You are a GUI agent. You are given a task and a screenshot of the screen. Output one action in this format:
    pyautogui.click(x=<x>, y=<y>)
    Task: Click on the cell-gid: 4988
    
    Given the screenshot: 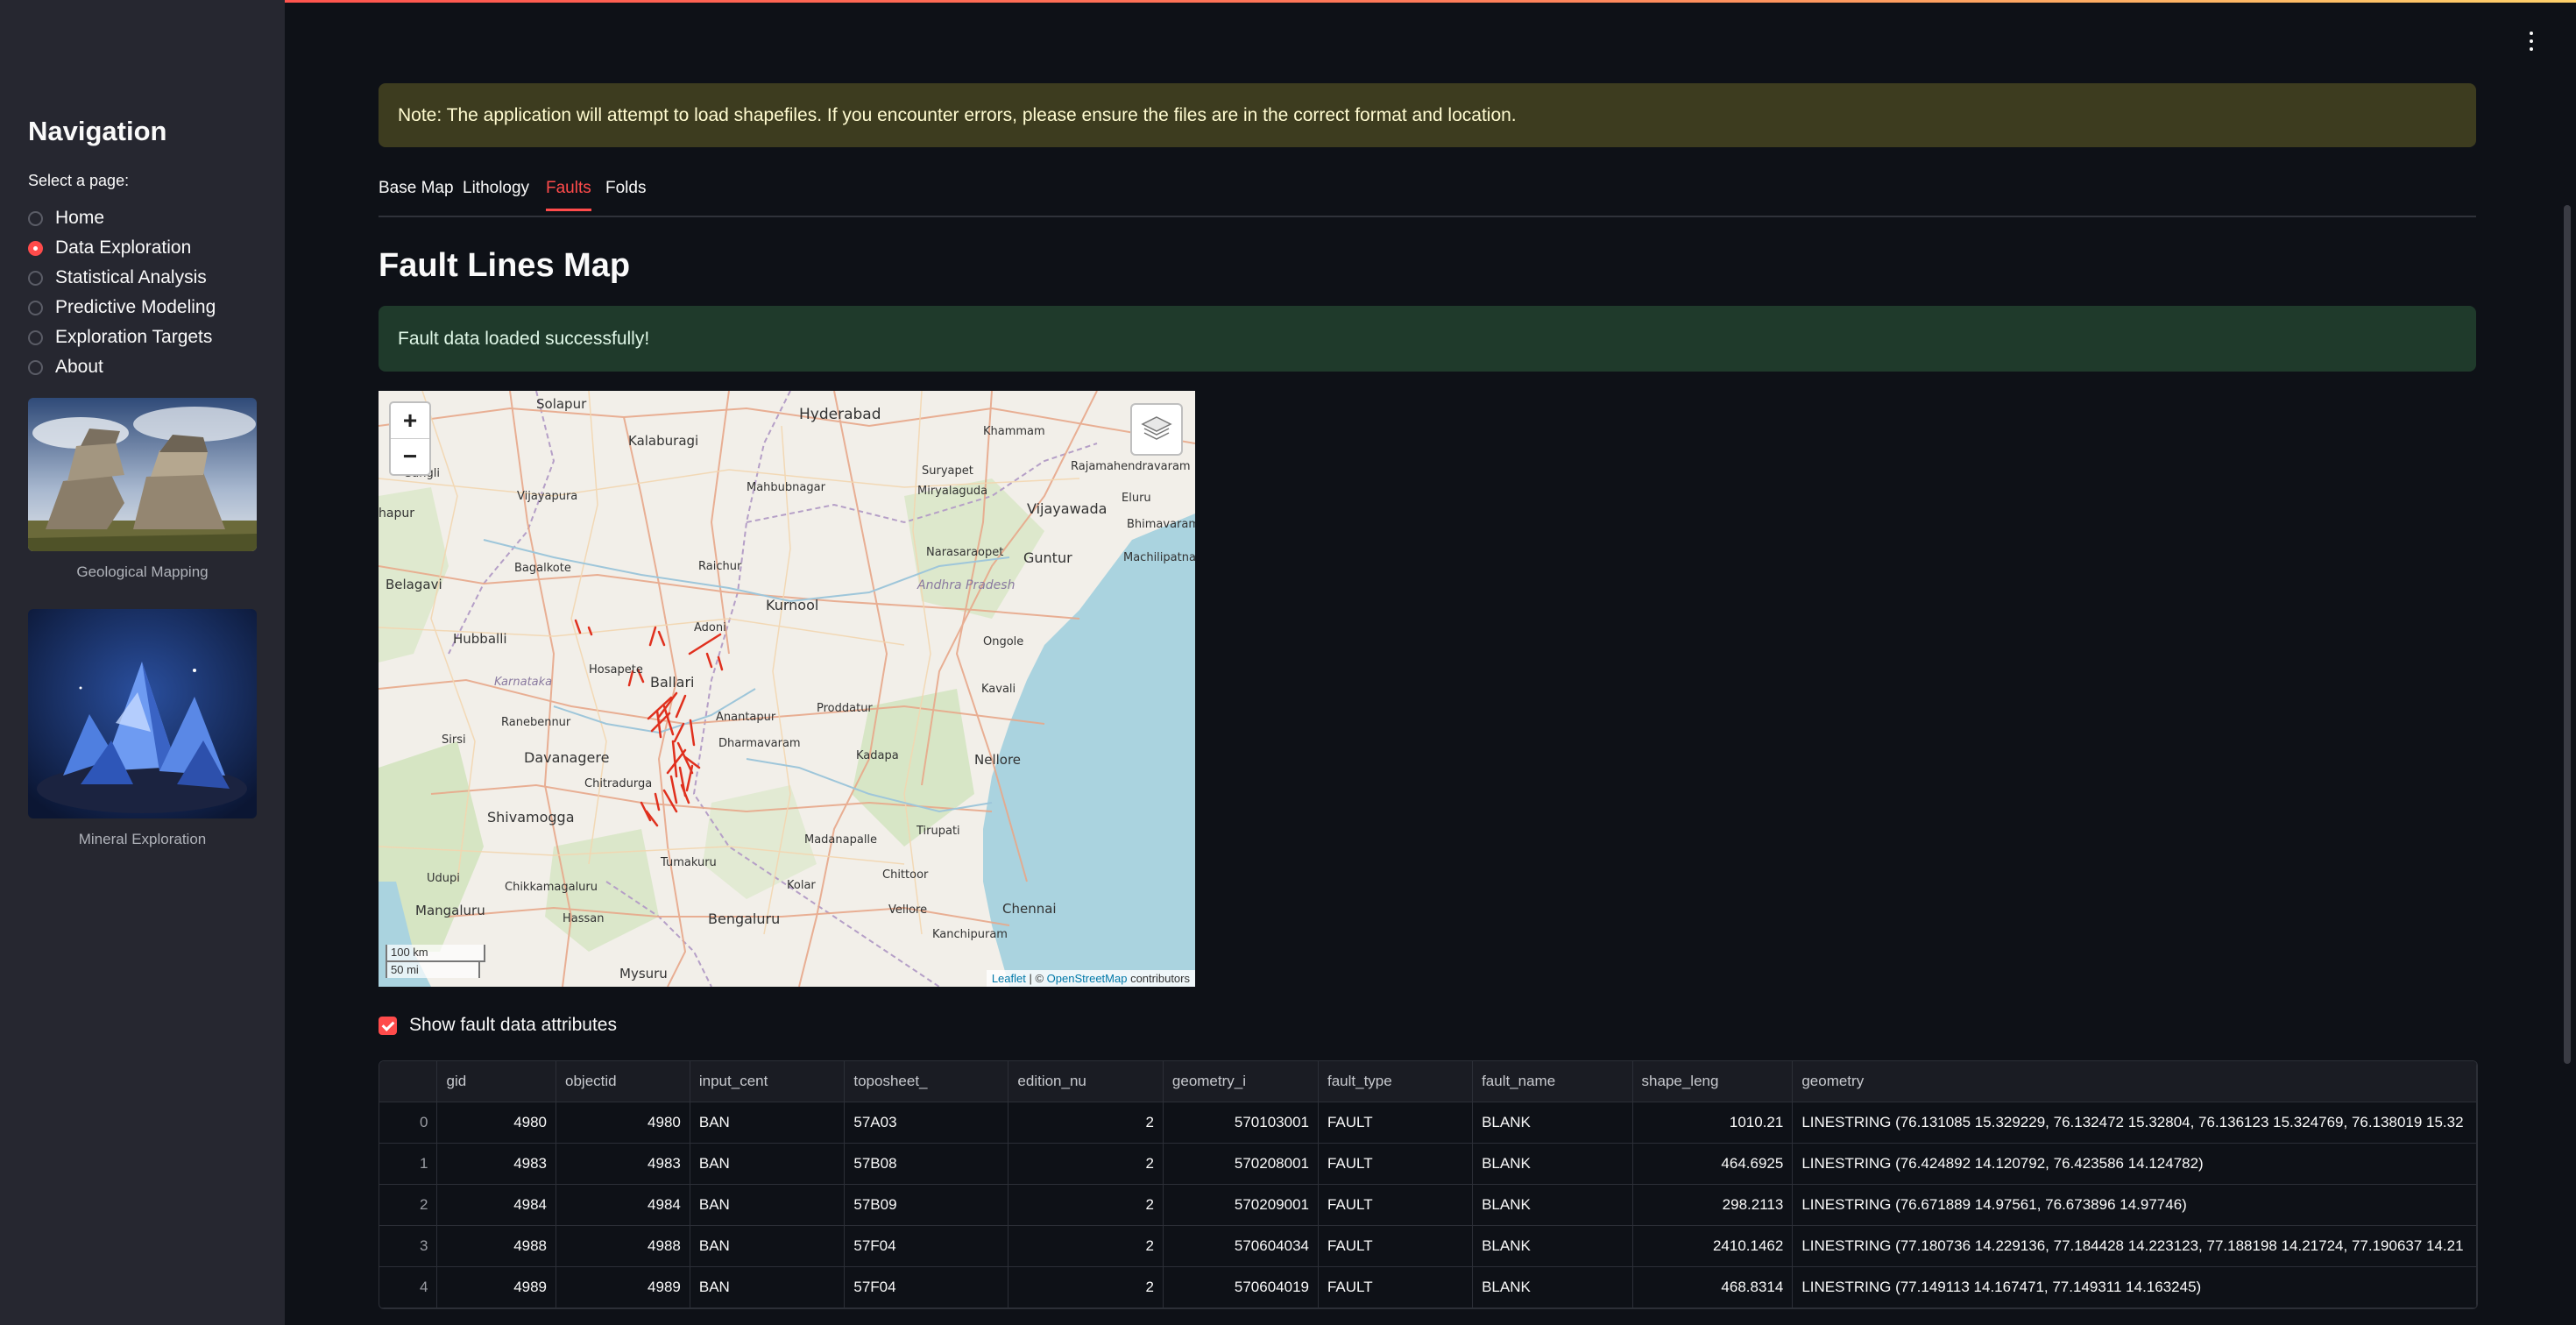 What is the action you would take?
    pyautogui.click(x=496, y=1246)
    